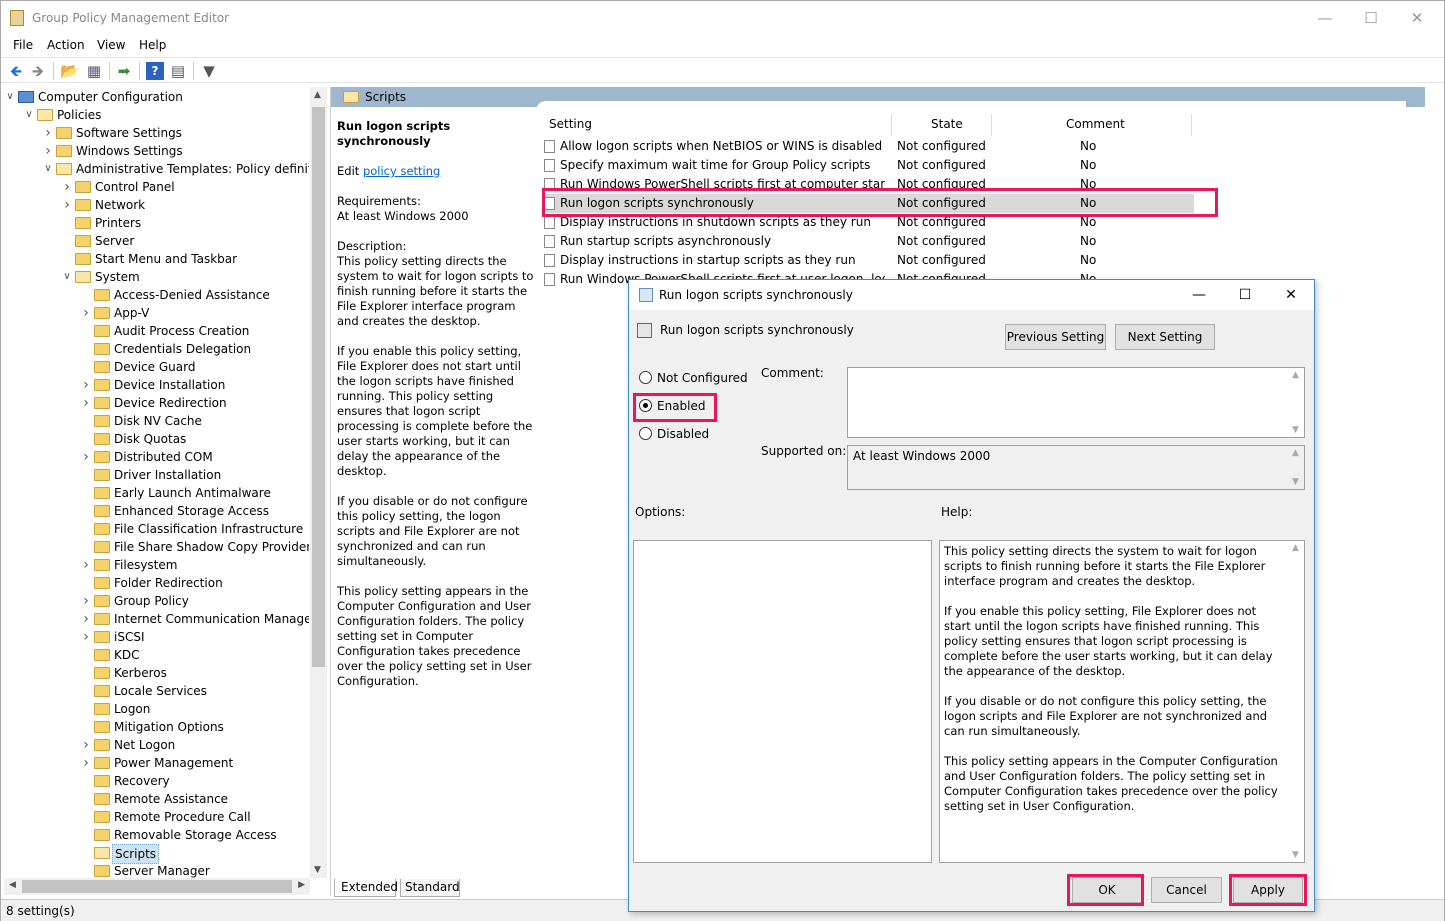  Describe the element at coordinates (156, 151) in the screenshot. I see `tree-item: › Windows Settings` at that location.